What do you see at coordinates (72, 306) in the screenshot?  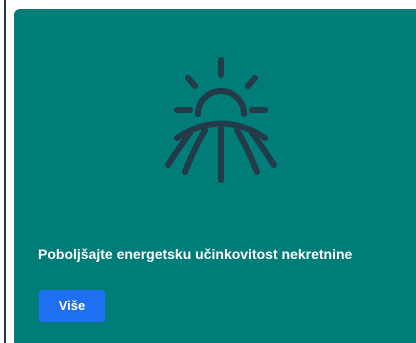 I see `more-button: Više` at bounding box center [72, 306].